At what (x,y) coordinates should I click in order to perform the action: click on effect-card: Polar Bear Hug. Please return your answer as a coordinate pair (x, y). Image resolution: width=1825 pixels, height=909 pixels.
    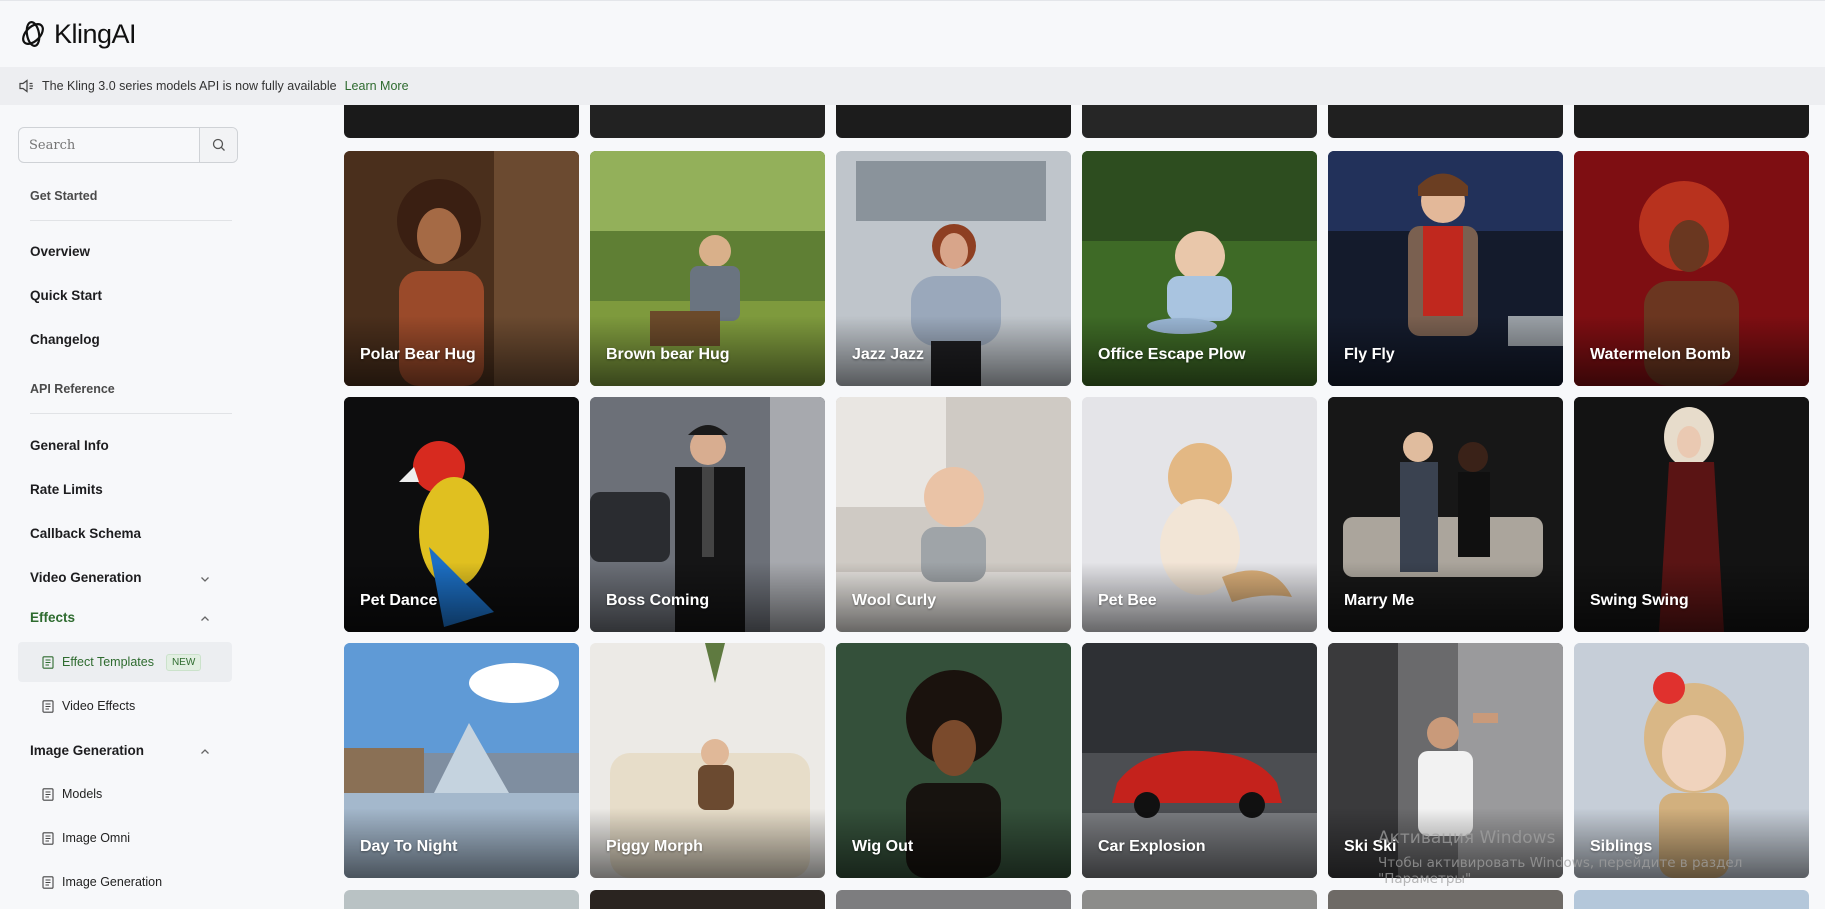
    Looking at the image, I should click on (461, 268).